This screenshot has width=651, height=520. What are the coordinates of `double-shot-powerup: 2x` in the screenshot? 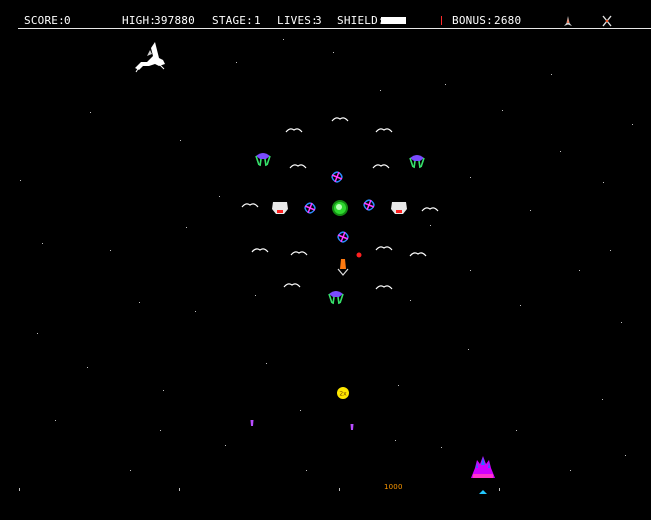 It's located at (343, 393).